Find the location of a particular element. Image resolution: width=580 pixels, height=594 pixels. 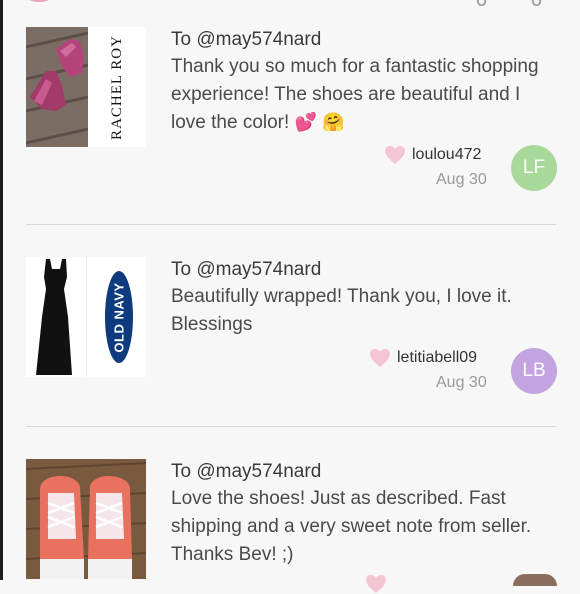

left-edge-border is located at coordinates (1, 290).